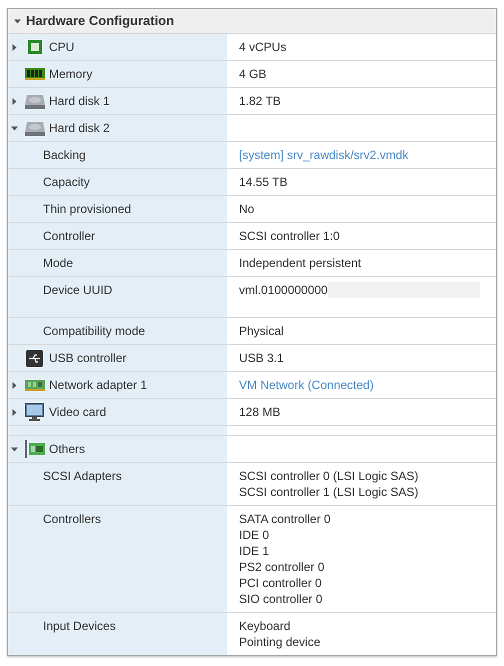 This screenshot has height=666, width=504. I want to click on property-label: Device UUID, so click(77, 290).